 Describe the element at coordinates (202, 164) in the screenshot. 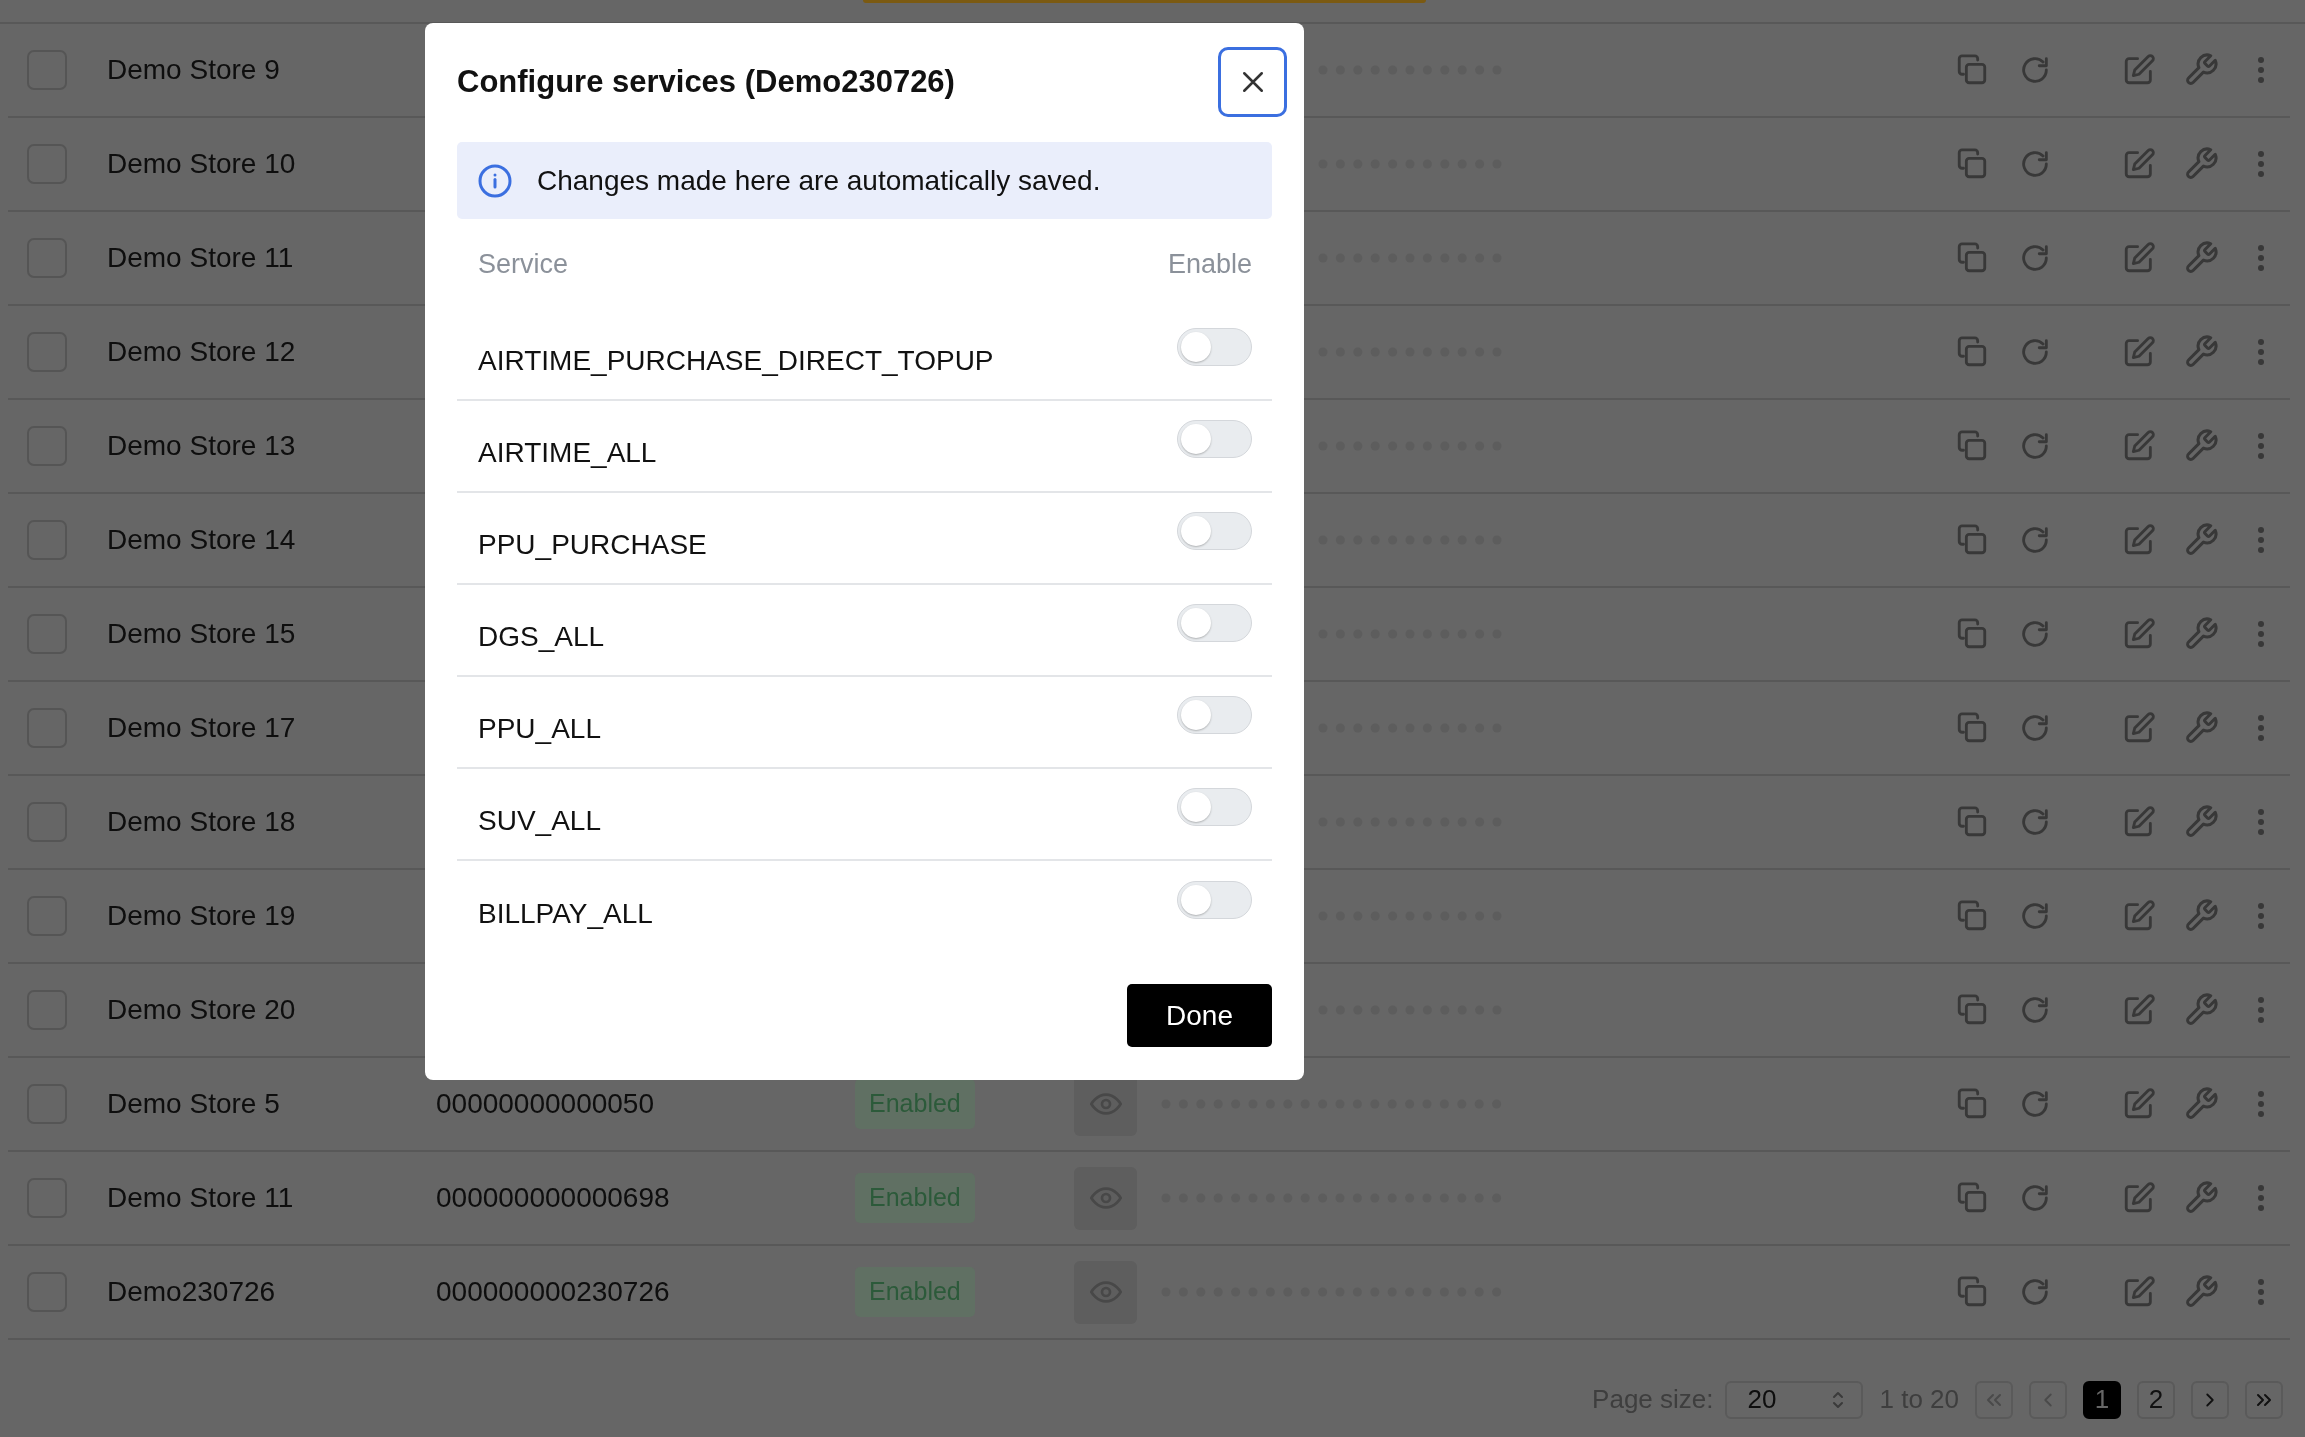

I see `store-name: Demo Store 10` at that location.